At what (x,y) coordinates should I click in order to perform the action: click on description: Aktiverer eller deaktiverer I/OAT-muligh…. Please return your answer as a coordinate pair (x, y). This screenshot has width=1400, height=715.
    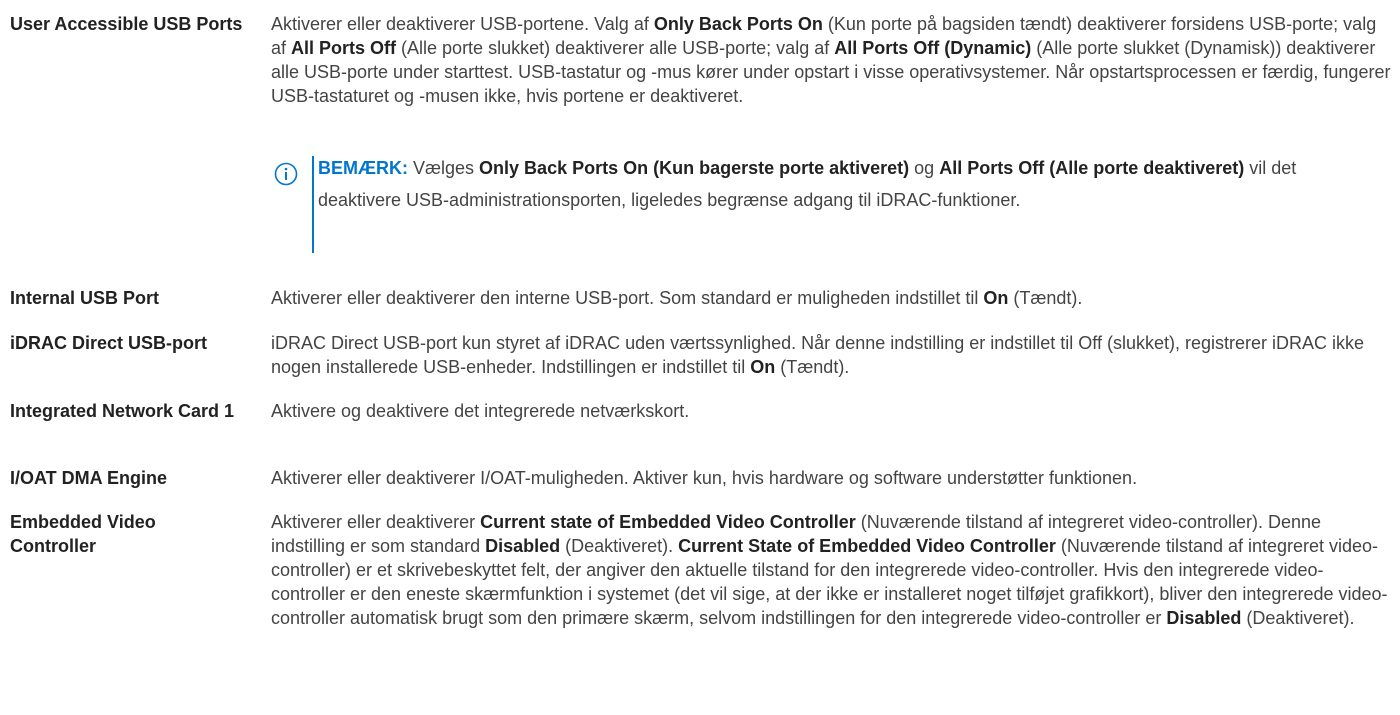
    Looking at the image, I should click on (833, 478).